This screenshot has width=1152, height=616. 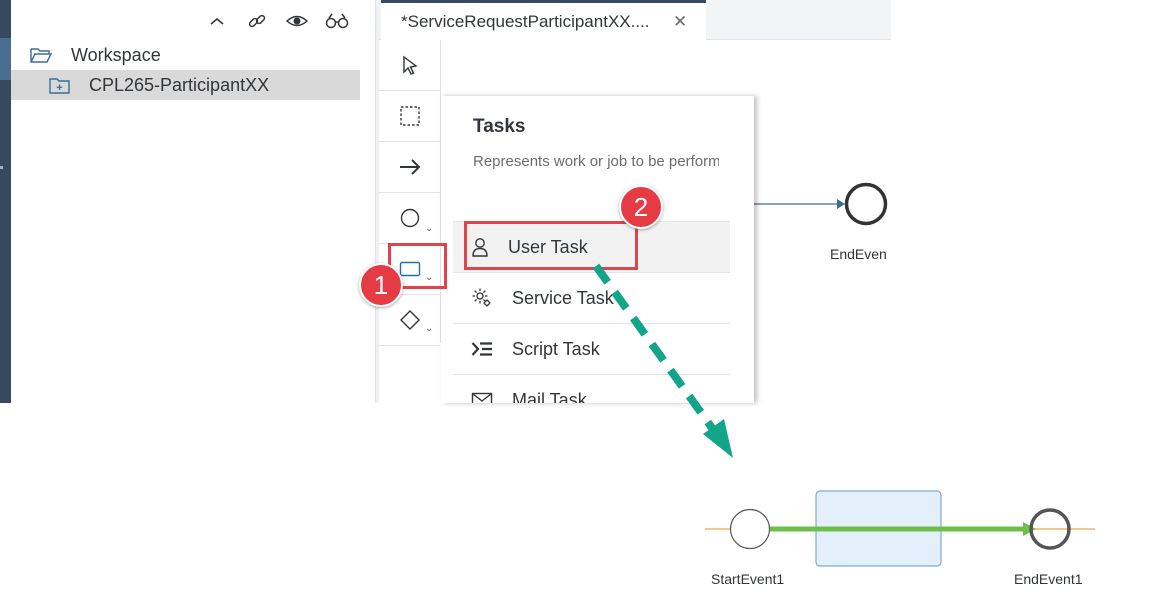 I want to click on event-tool: ⌄, so click(x=409, y=218).